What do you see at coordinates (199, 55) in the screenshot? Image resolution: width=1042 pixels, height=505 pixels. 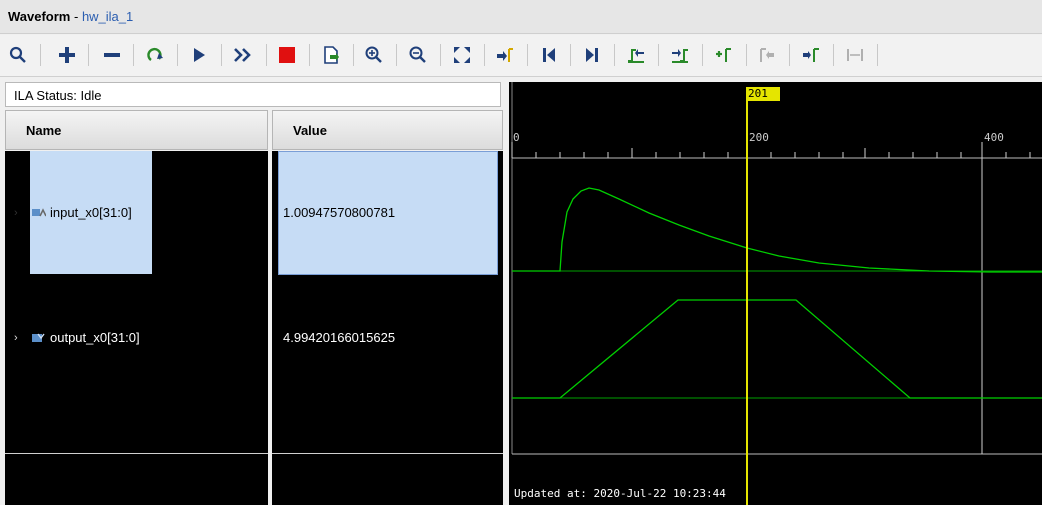 I see `run-trigger-icon` at bounding box center [199, 55].